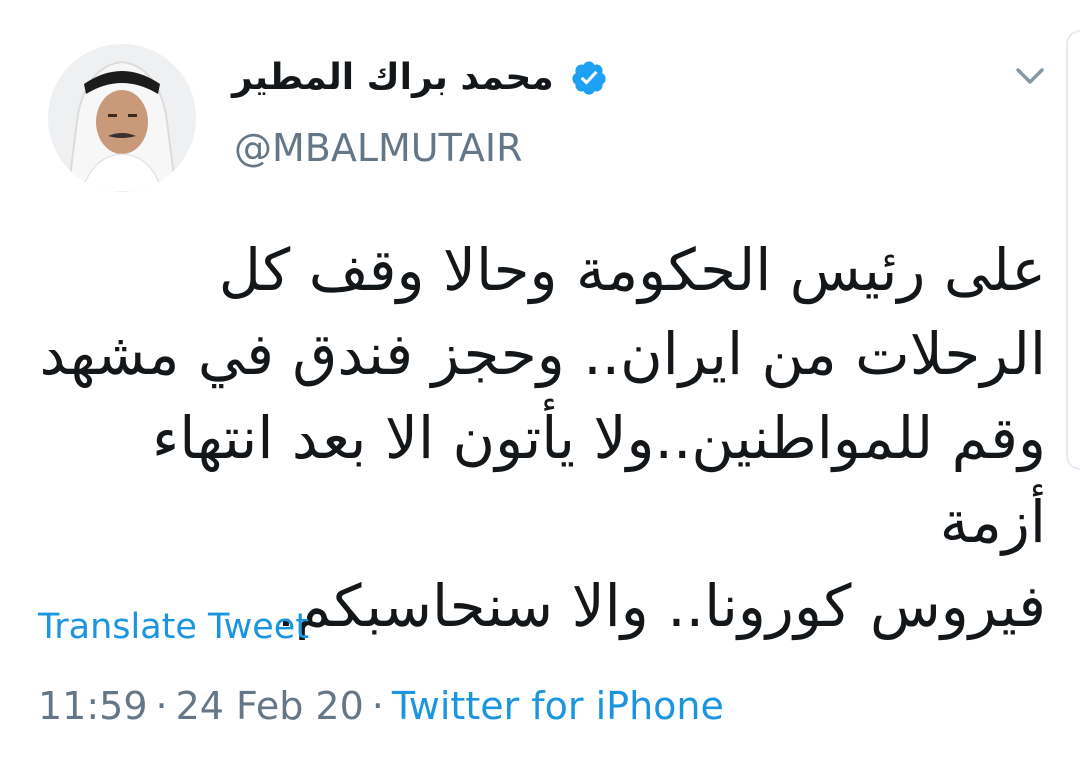 The height and width of the screenshot is (771, 1080). I want to click on author-display-name: محمد براك المطير, so click(393, 78).